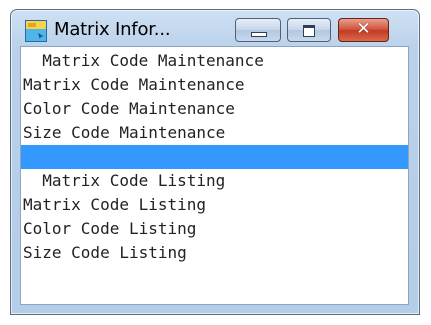 The height and width of the screenshot is (325, 431). Describe the element at coordinates (214, 109) in the screenshot. I see `list-item: Color Code Maintenance` at that location.